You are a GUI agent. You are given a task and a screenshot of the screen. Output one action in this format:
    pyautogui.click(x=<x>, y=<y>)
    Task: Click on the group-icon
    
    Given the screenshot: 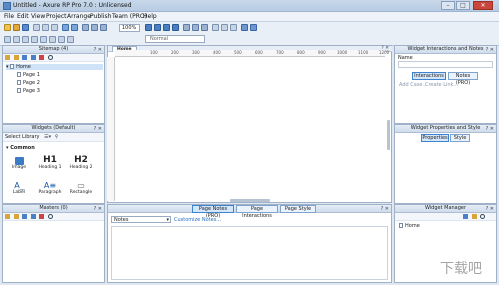 What is the action you would take?
    pyautogui.click(x=157, y=27)
    